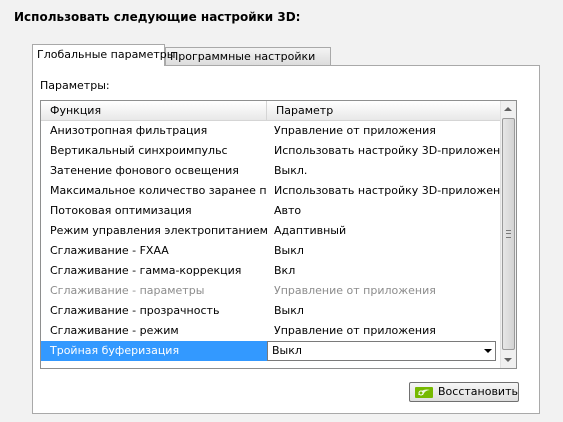 The image size is (563, 422). What do you see at coordinates (157, 17) in the screenshot?
I see `page-heading: Использовать следующие настройки 3D:` at bounding box center [157, 17].